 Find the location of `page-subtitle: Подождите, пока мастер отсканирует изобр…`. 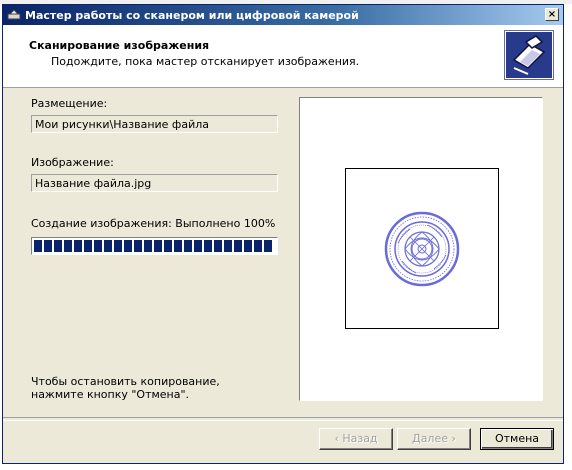

page-subtitle: Подождите, пока мастер отсканирует изобр… is located at coordinates (205, 61).